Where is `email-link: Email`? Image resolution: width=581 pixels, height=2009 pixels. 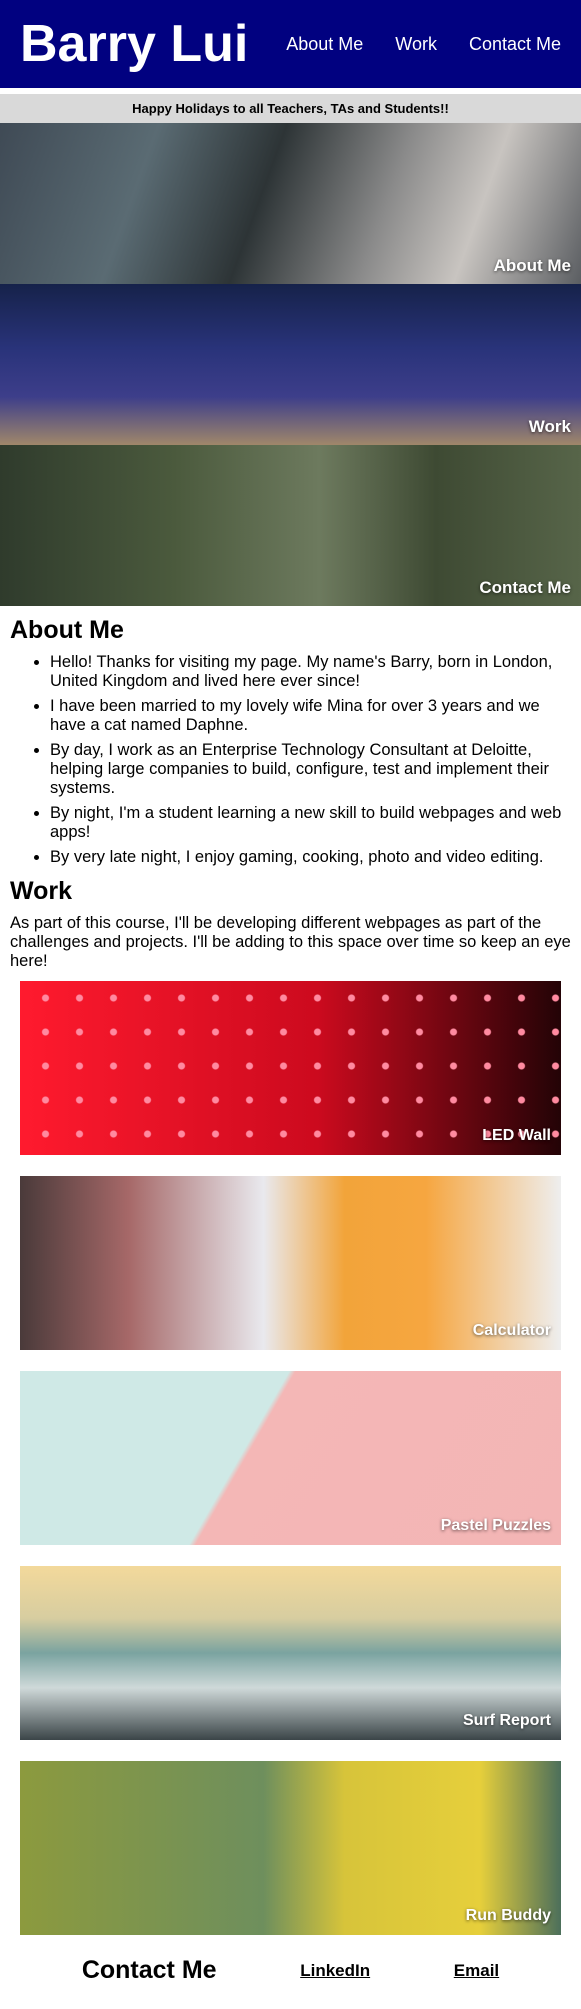 email-link: Email is located at coordinates (476, 1971).